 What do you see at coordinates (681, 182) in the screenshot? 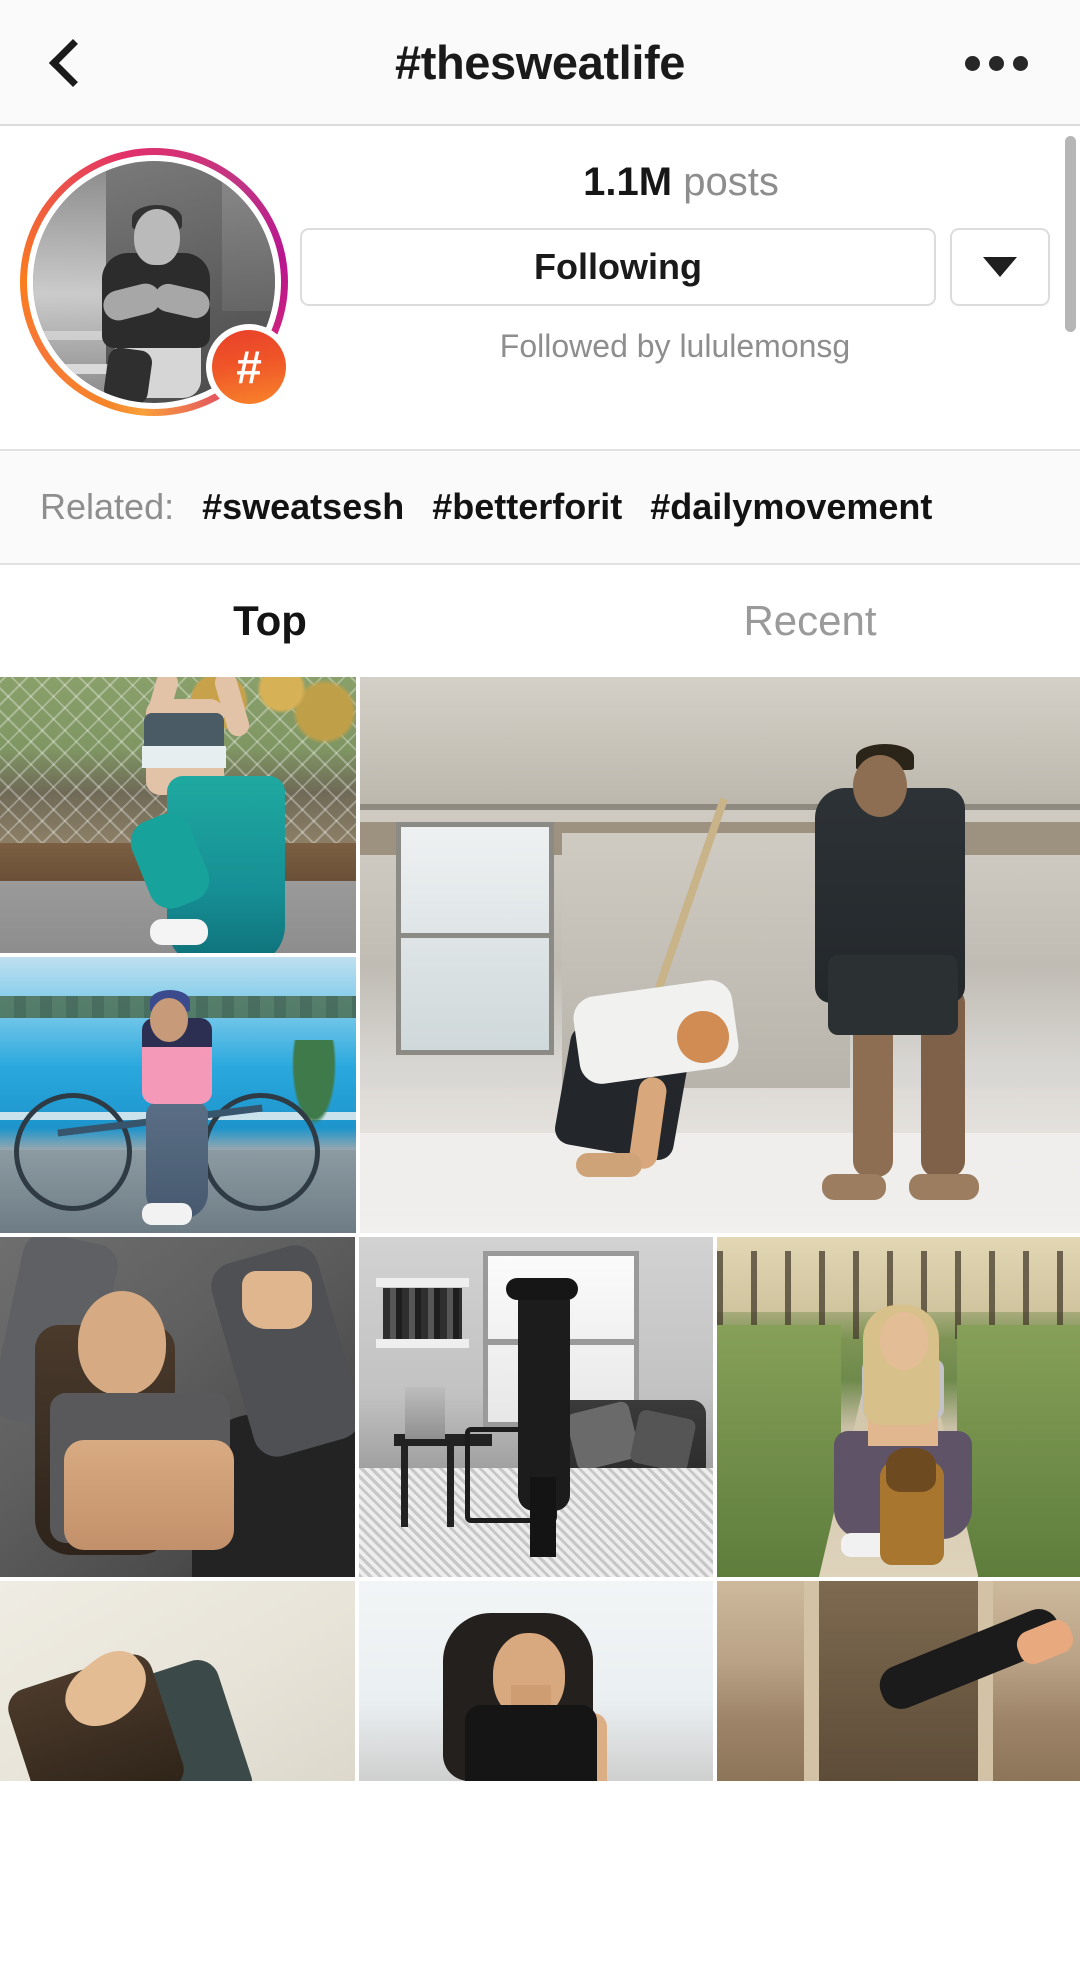
I see `posts-count-row: 1.1M posts` at bounding box center [681, 182].